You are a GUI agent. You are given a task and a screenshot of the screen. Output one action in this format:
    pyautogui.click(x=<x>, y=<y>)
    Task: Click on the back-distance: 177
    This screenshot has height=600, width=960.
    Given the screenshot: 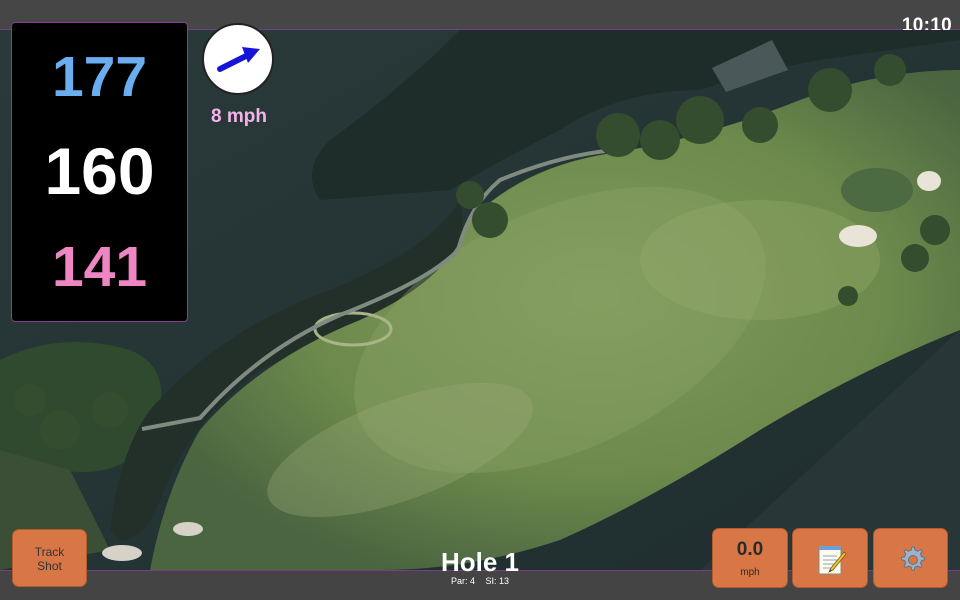 What is the action you would take?
    pyautogui.click(x=99, y=77)
    